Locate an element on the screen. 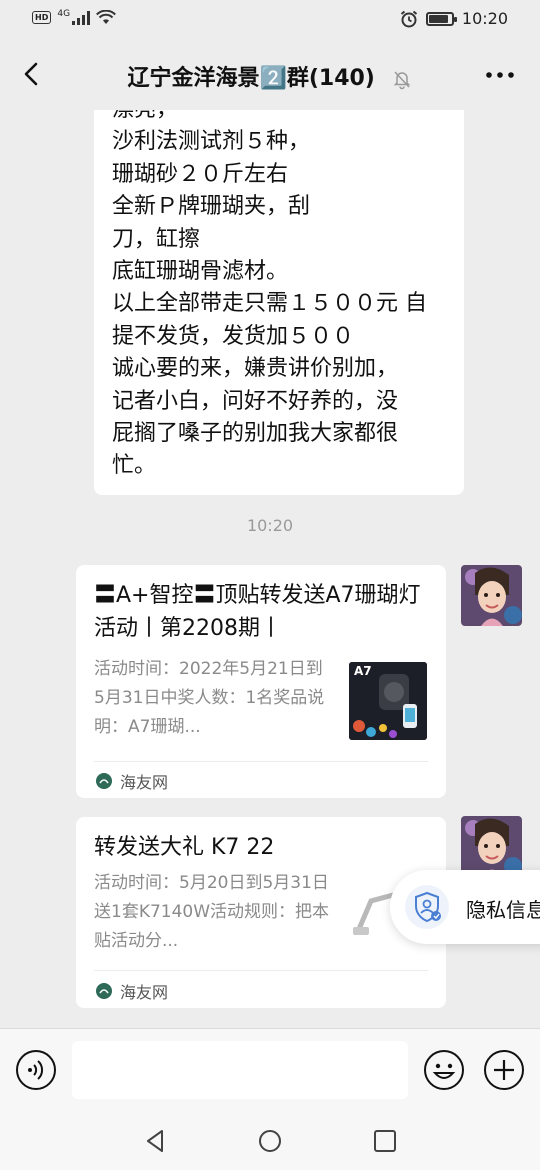  signal-icon is located at coordinates (81, 17).